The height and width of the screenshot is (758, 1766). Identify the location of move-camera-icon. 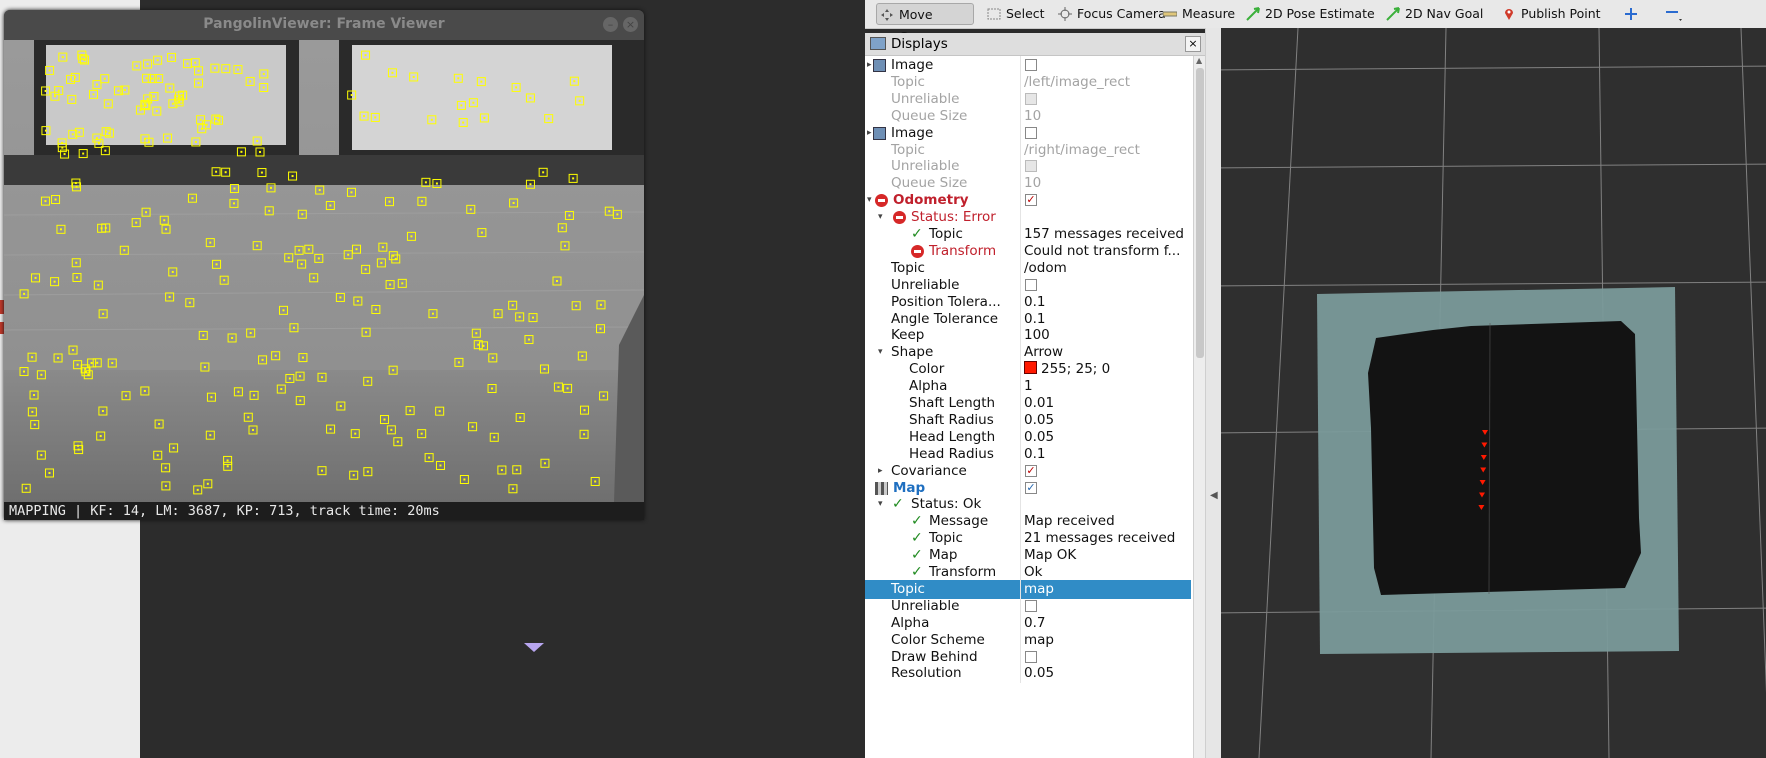
(887, 15).